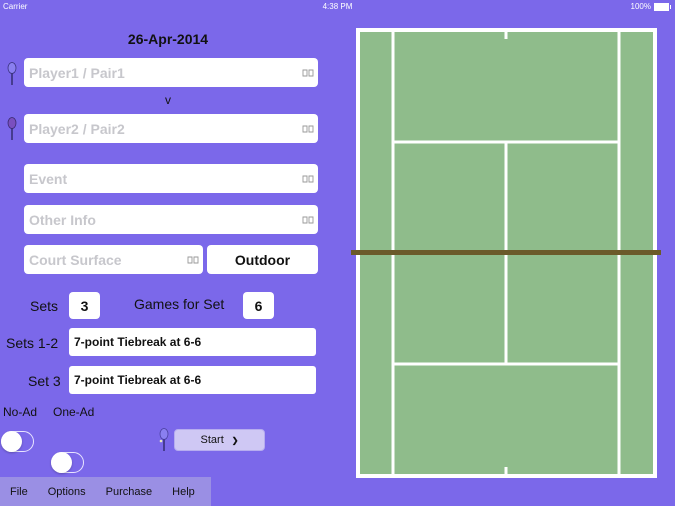  I want to click on menu-file: File, so click(19, 492).